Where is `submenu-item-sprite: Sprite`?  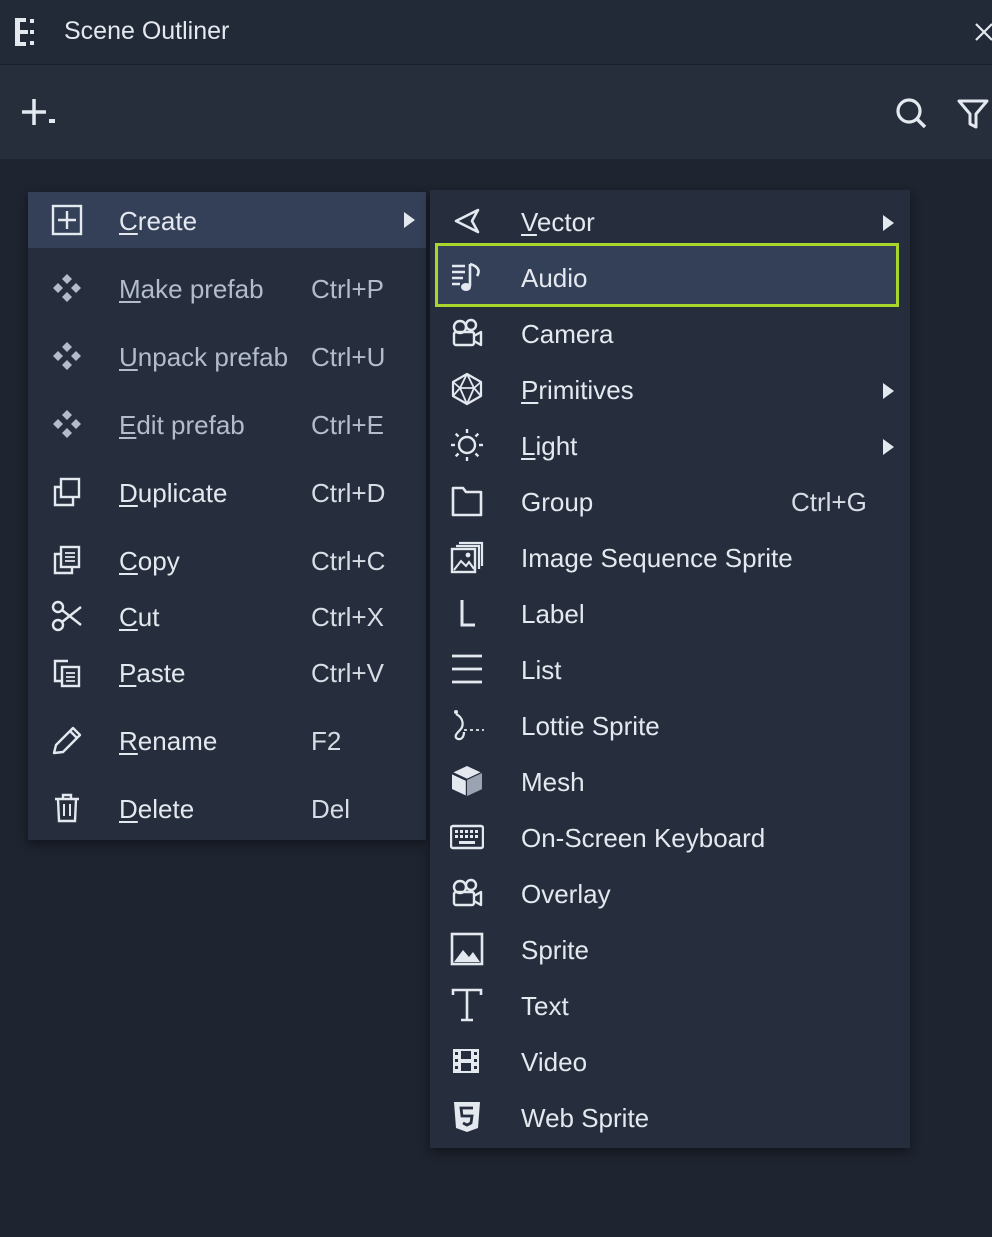 submenu-item-sprite: Sprite is located at coordinates (670, 949).